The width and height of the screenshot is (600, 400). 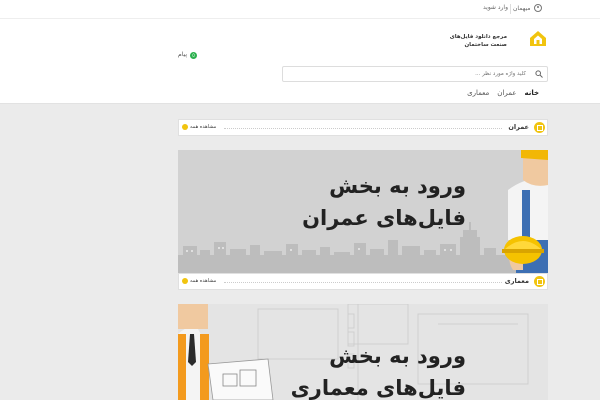 What do you see at coordinates (384, 218) in the screenshot?
I see `banner-line-2: فایل‌های عمران` at bounding box center [384, 218].